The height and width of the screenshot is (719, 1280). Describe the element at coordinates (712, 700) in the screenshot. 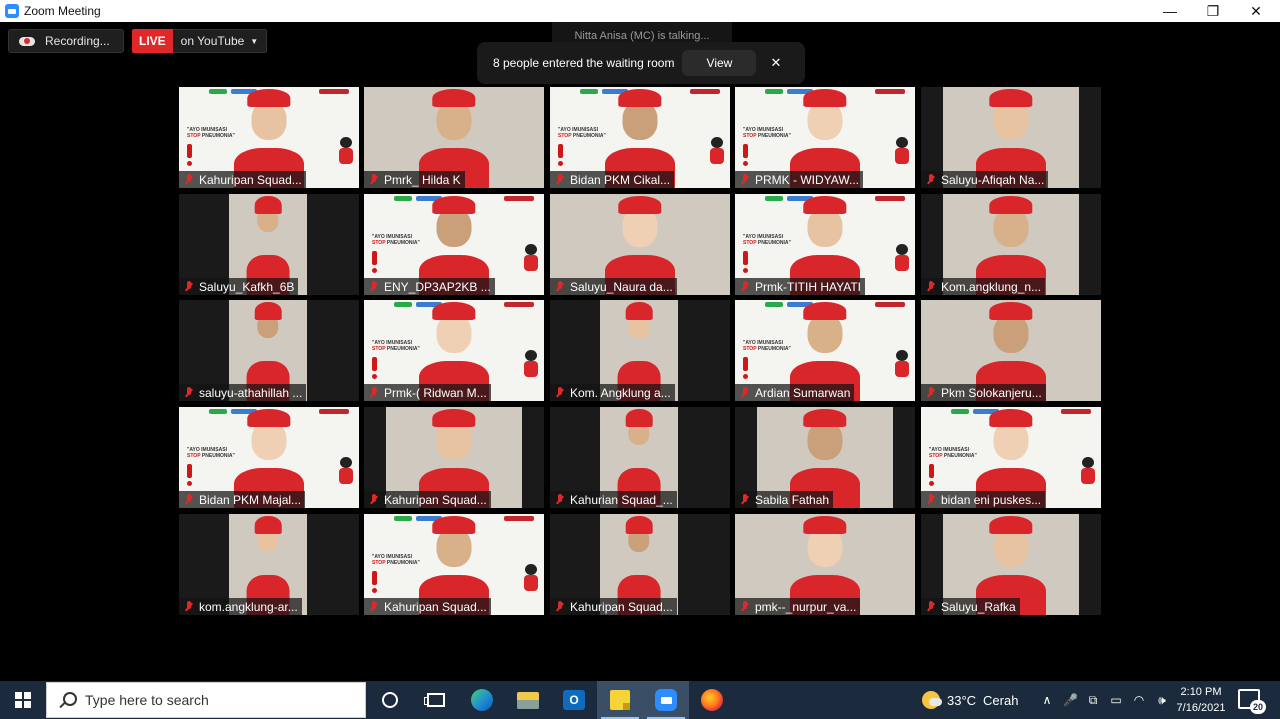

I see `firefox-button` at that location.